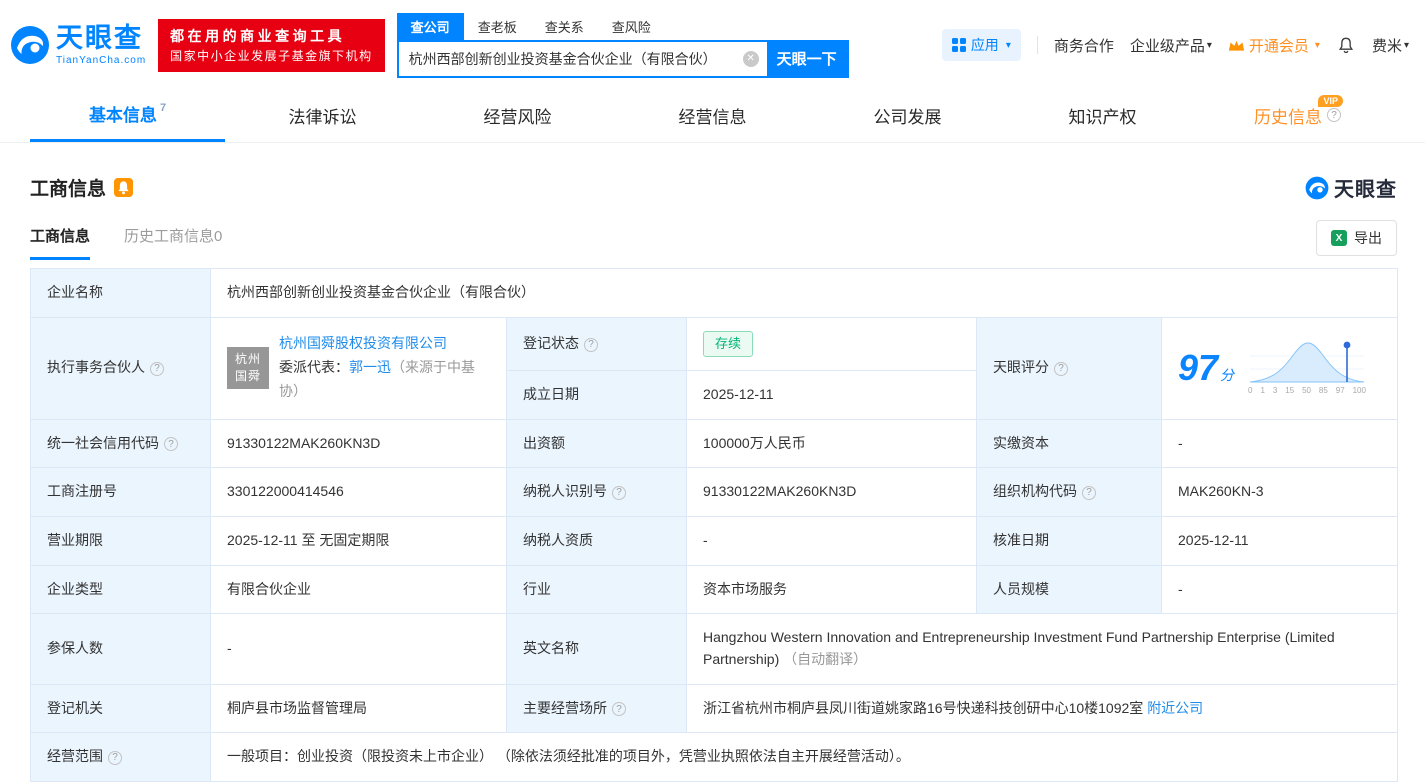  What do you see at coordinates (1279, 540) in the screenshot?
I see `approval-date-cell: 2025-12-11` at bounding box center [1279, 540].